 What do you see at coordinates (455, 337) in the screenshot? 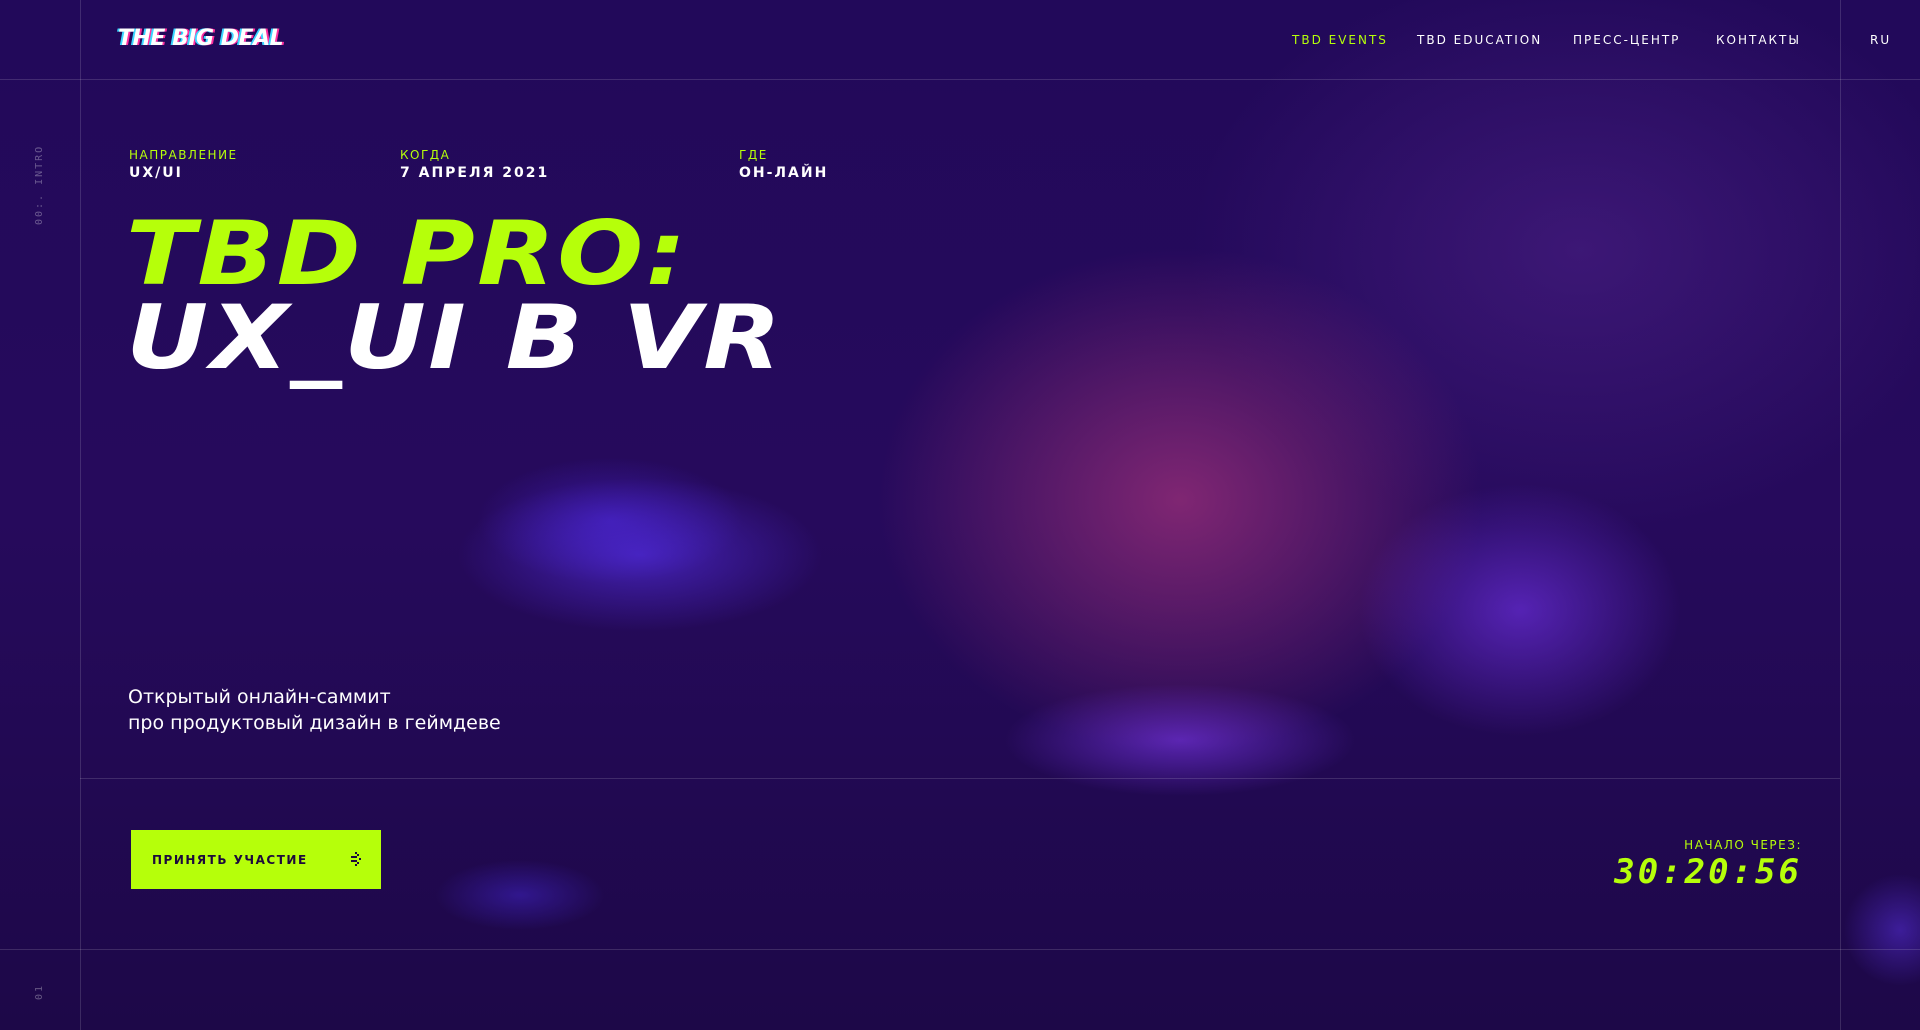
I see `title-line-2: UX_UI В VR` at bounding box center [455, 337].